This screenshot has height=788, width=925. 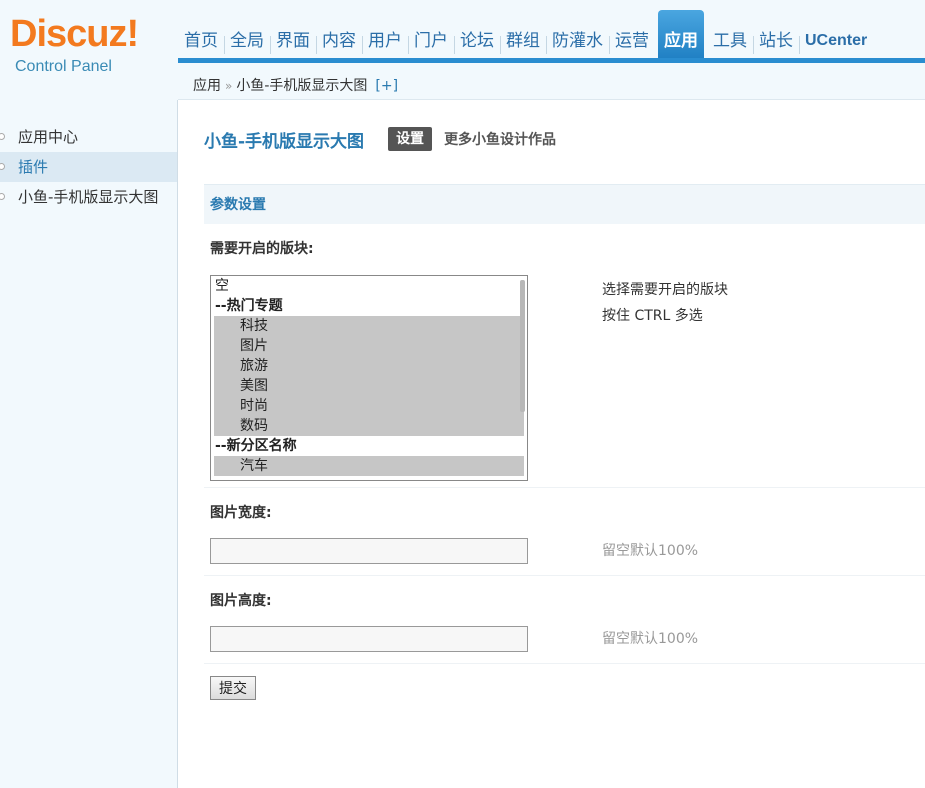 What do you see at coordinates (249, 306) in the screenshot?
I see `select-option-group: --热门专题` at bounding box center [249, 306].